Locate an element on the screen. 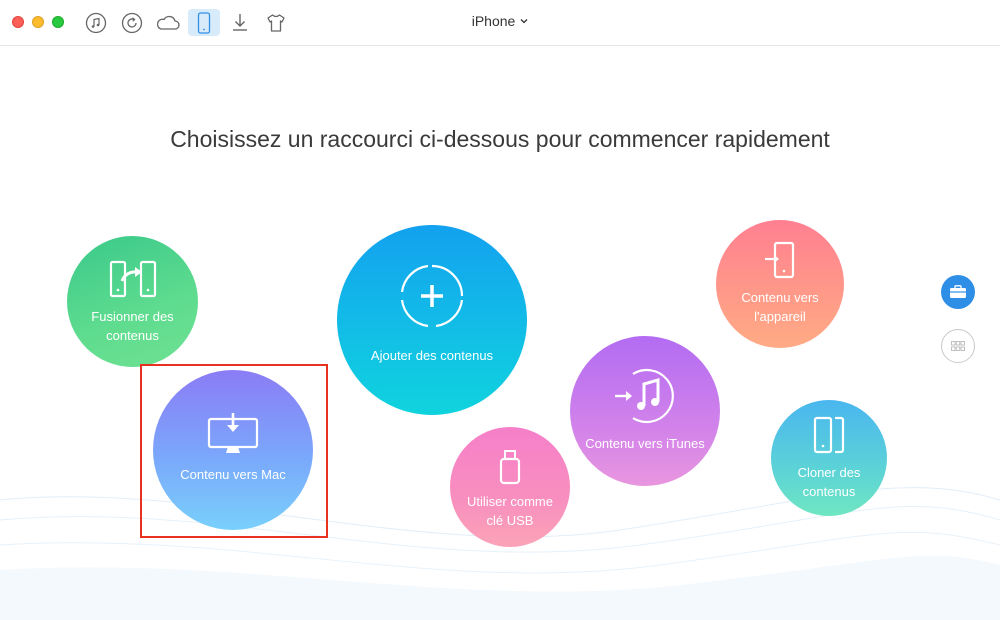 Image resolution: width=1000 pixels, height=620 pixels. shortcut-label: clé USB is located at coordinates (510, 520).